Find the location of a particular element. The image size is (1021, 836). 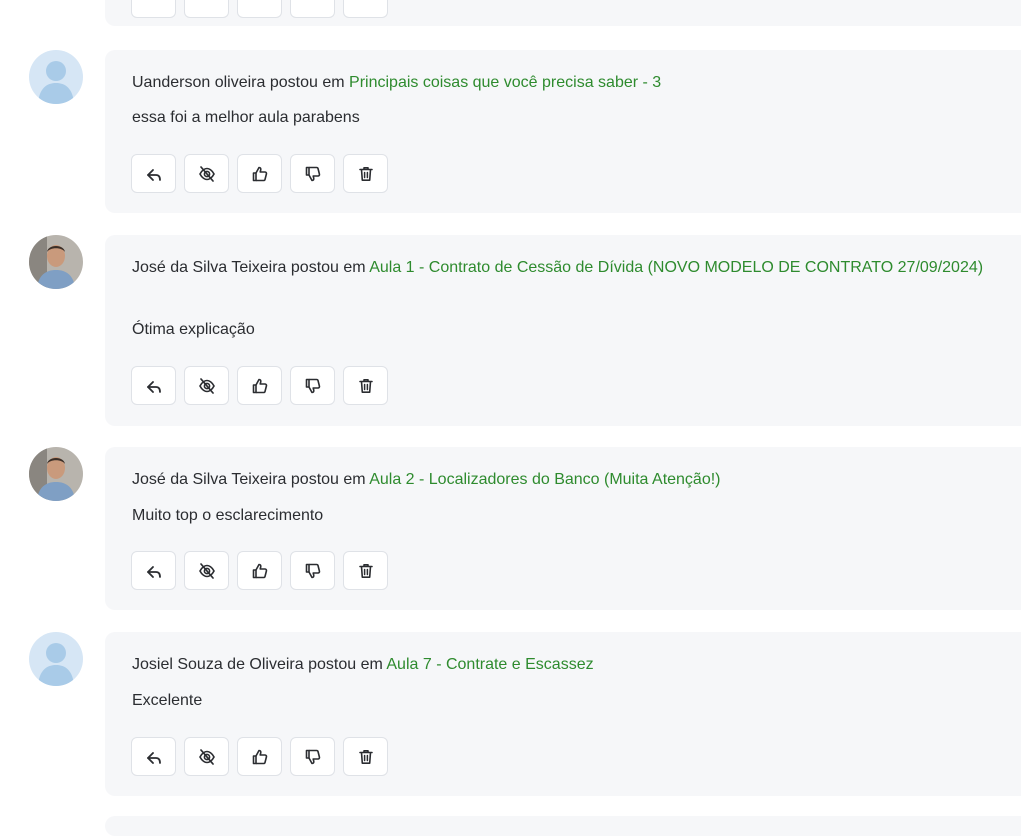

lesson-link: Aula 7 - Contrate e Escassez is located at coordinates (489, 664).